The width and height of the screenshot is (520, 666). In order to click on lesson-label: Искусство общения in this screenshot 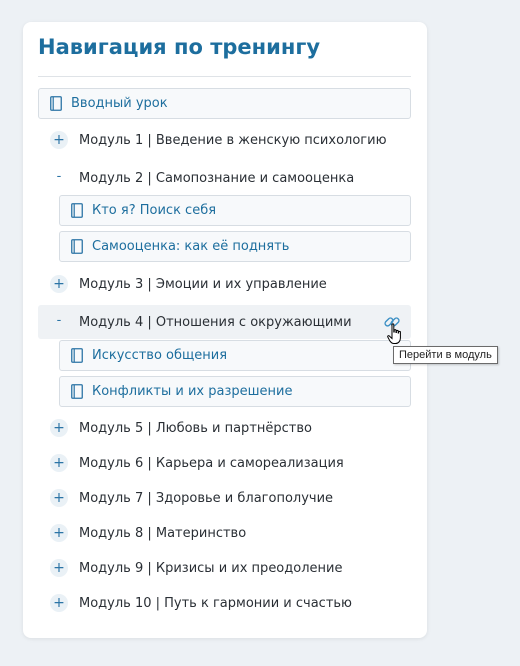, I will do `click(160, 355)`.